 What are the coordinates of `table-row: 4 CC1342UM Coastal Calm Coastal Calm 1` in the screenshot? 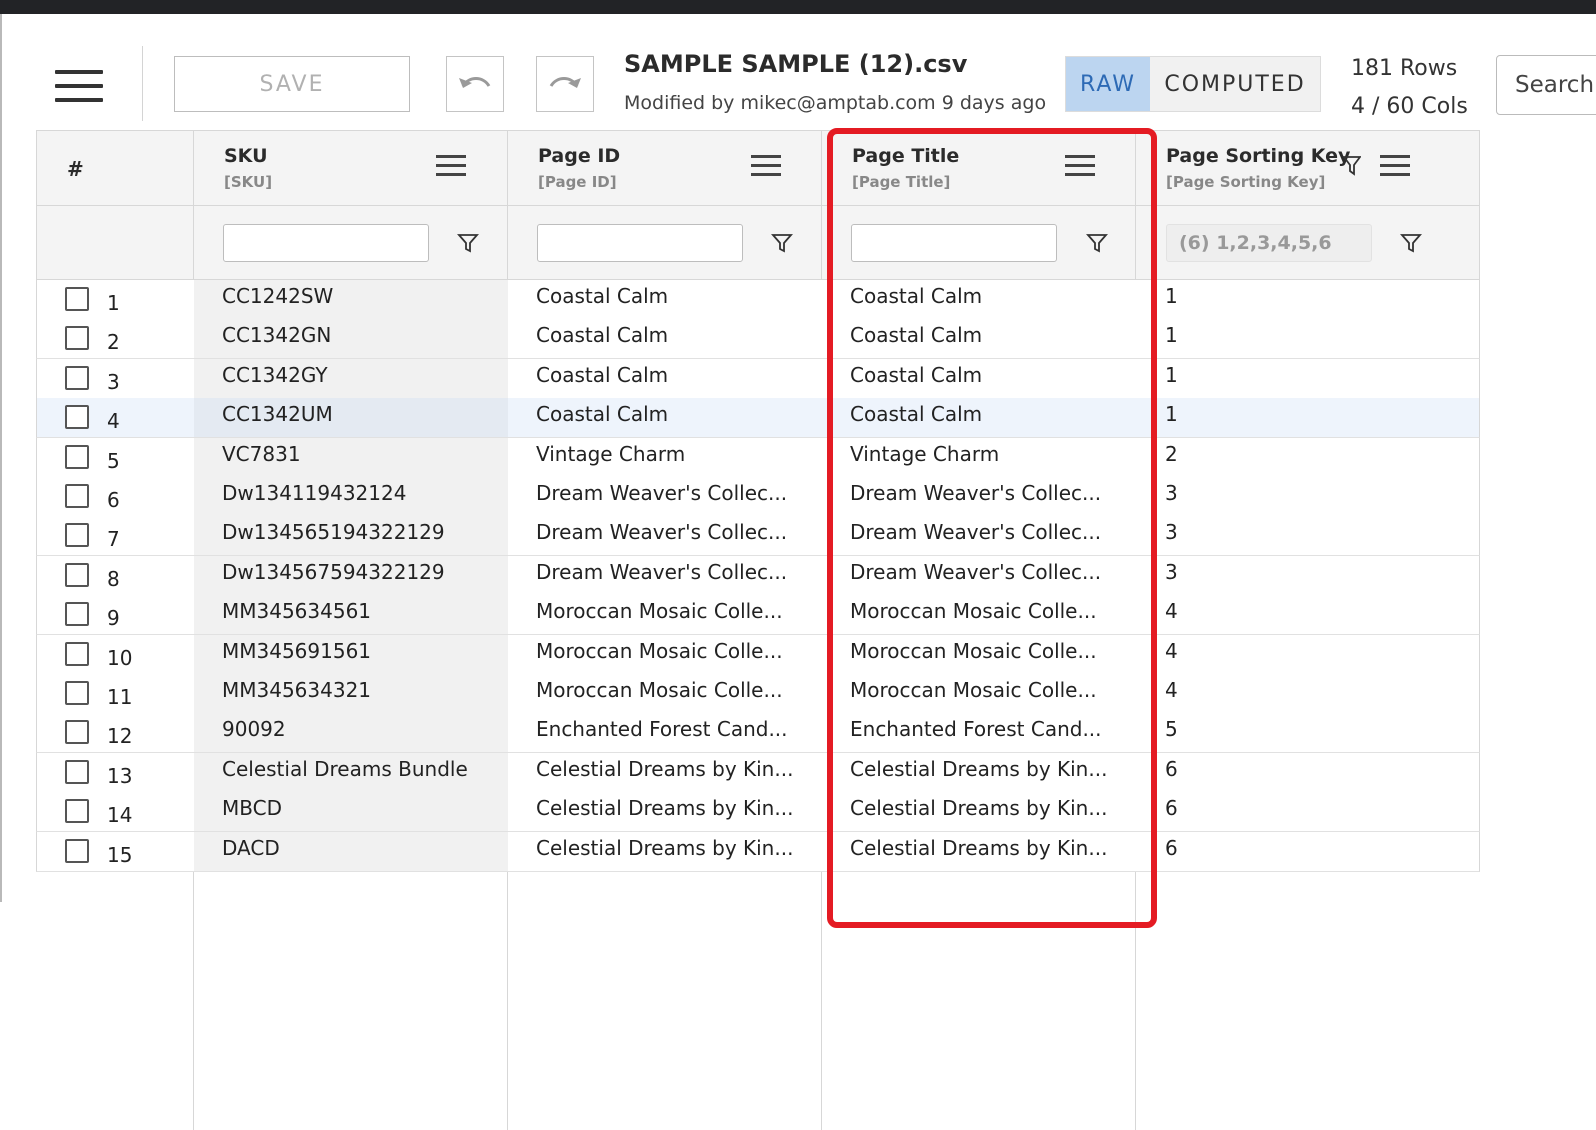 It's located at (758, 418).